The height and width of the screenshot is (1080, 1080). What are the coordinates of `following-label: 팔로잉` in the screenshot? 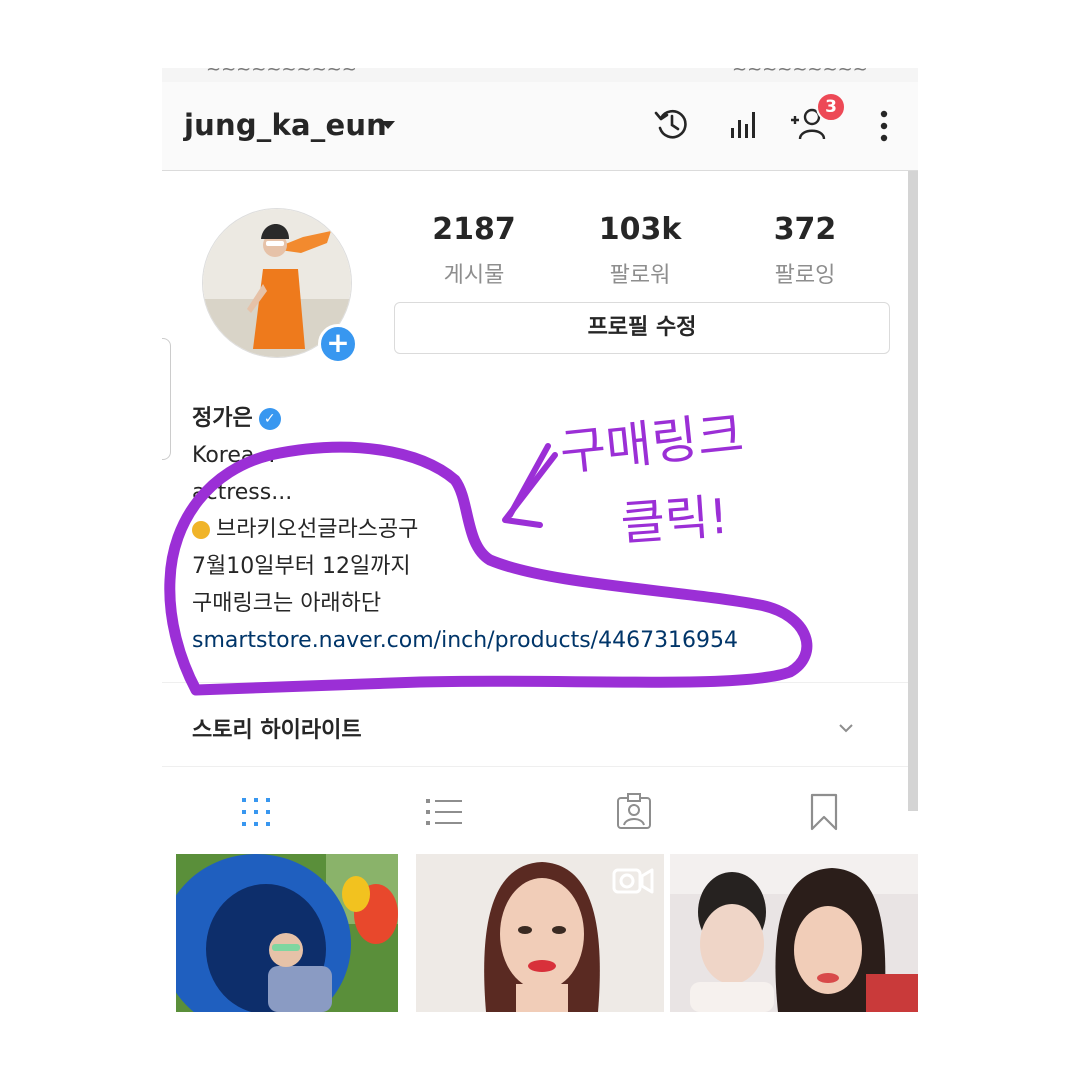 It's located at (805, 275).